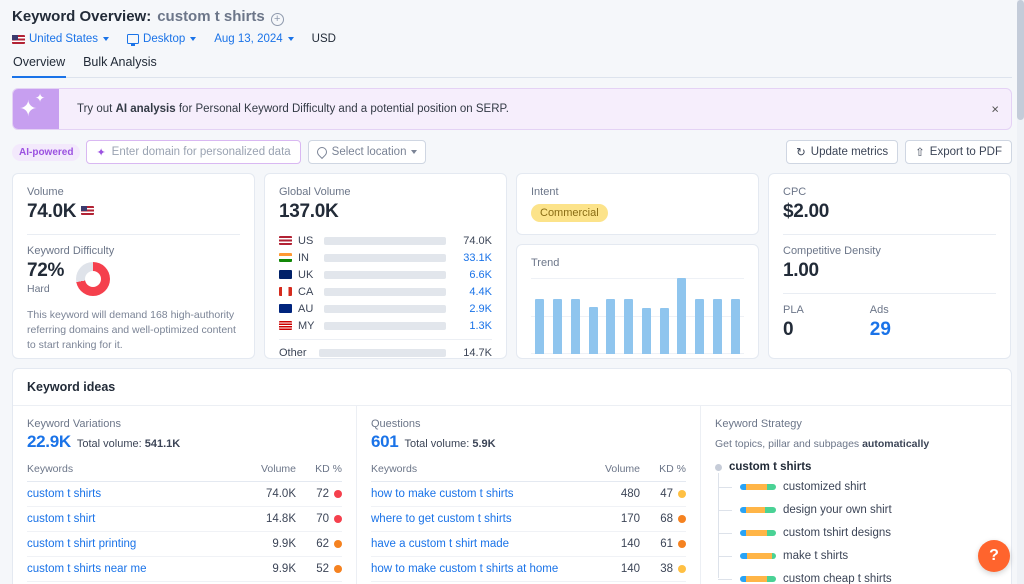 This screenshot has height=584, width=1024. Describe the element at coordinates (285, 325) in the screenshot. I see `my-flag-icon` at that location.